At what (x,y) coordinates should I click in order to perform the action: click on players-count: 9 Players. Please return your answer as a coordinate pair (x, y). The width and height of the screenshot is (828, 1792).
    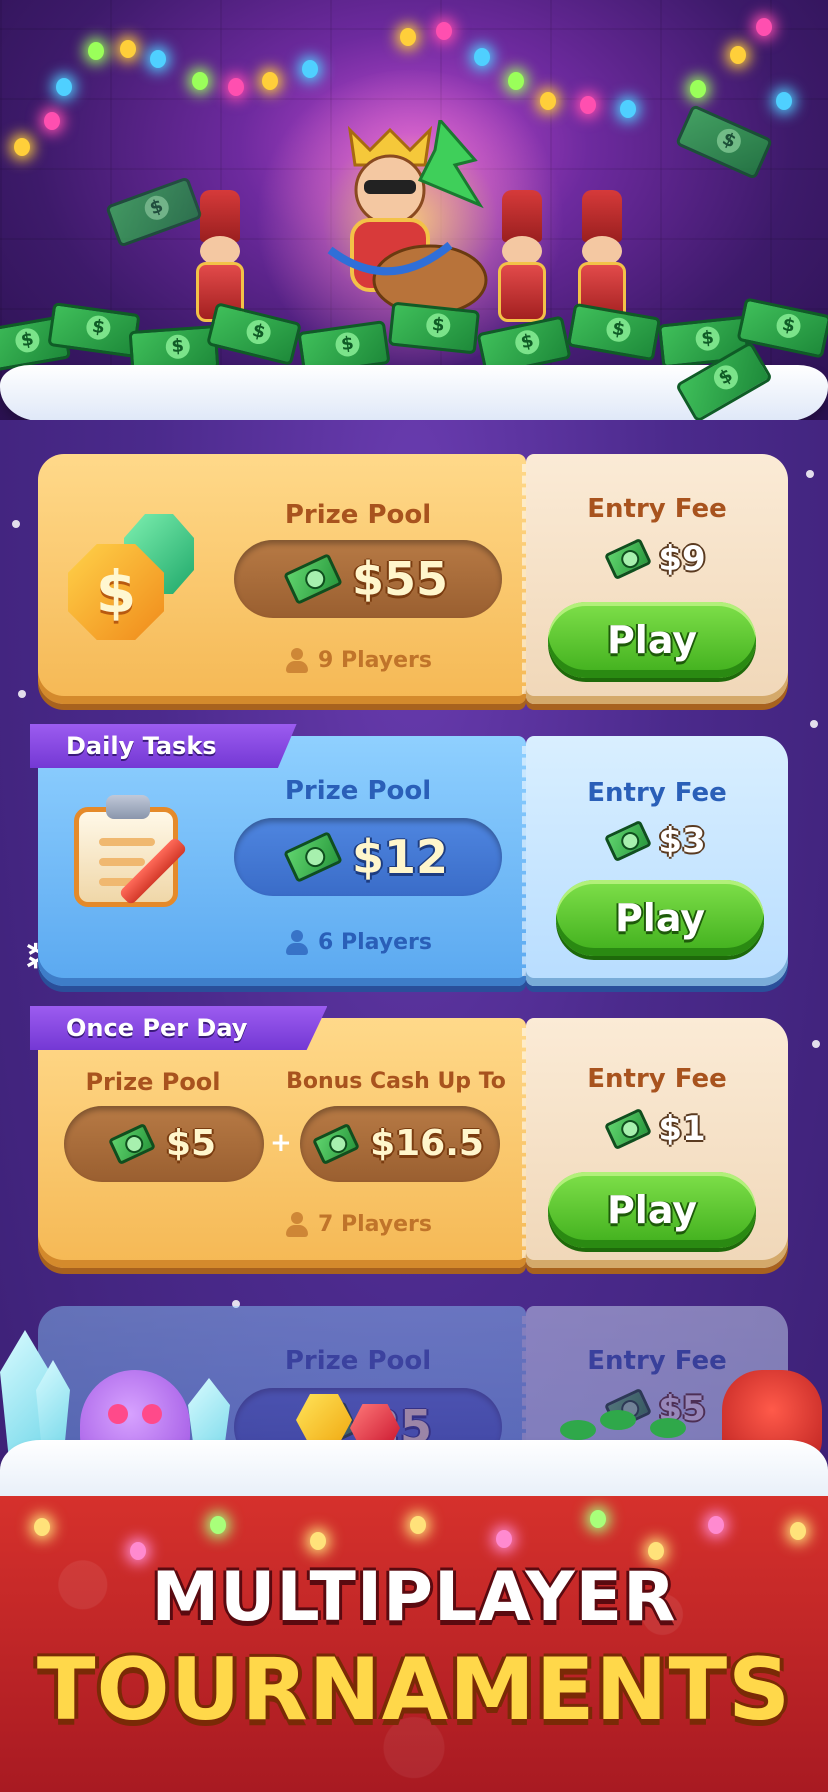
    Looking at the image, I should click on (358, 661).